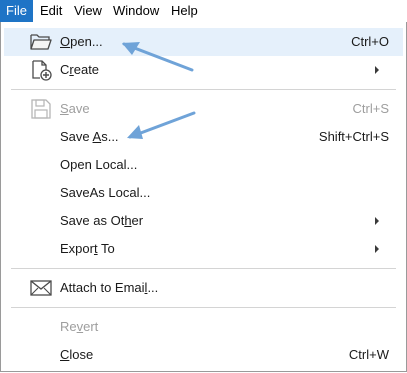 This screenshot has height=373, width=407. What do you see at coordinates (203, 249) in the screenshot?
I see `menu-item-export-to: Export To` at bounding box center [203, 249].